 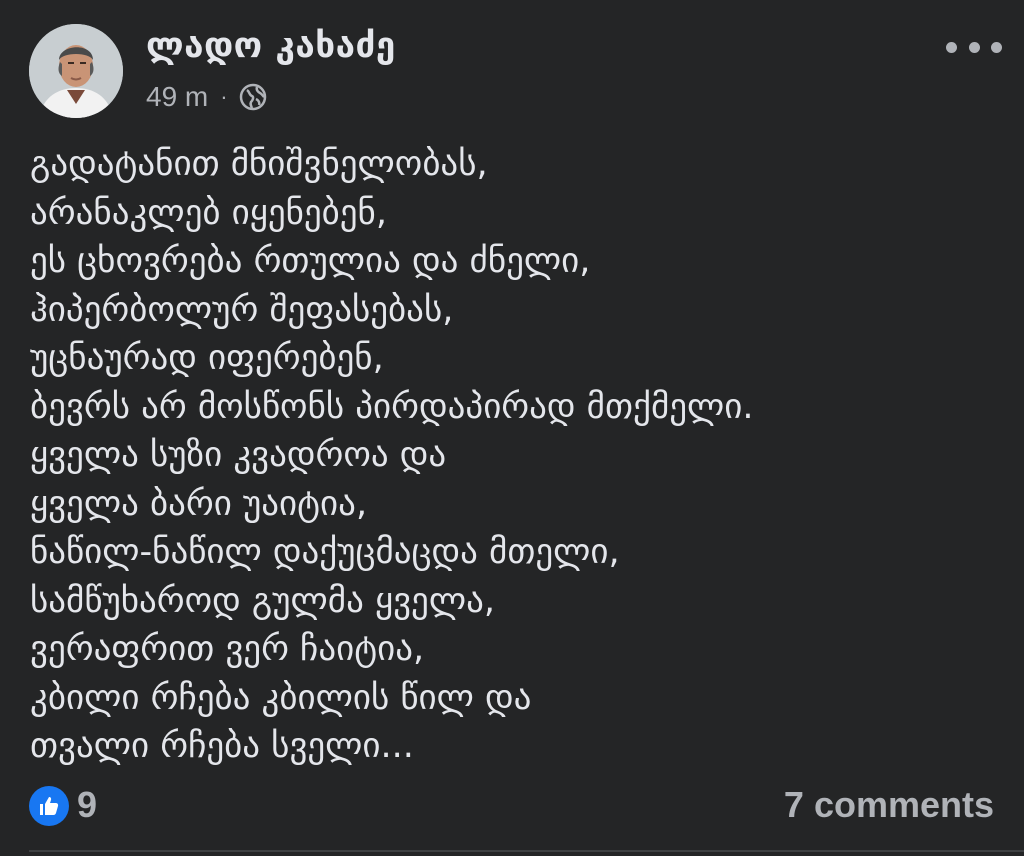 I want to click on post-meta: 49 m ·, so click(x=207, y=97).